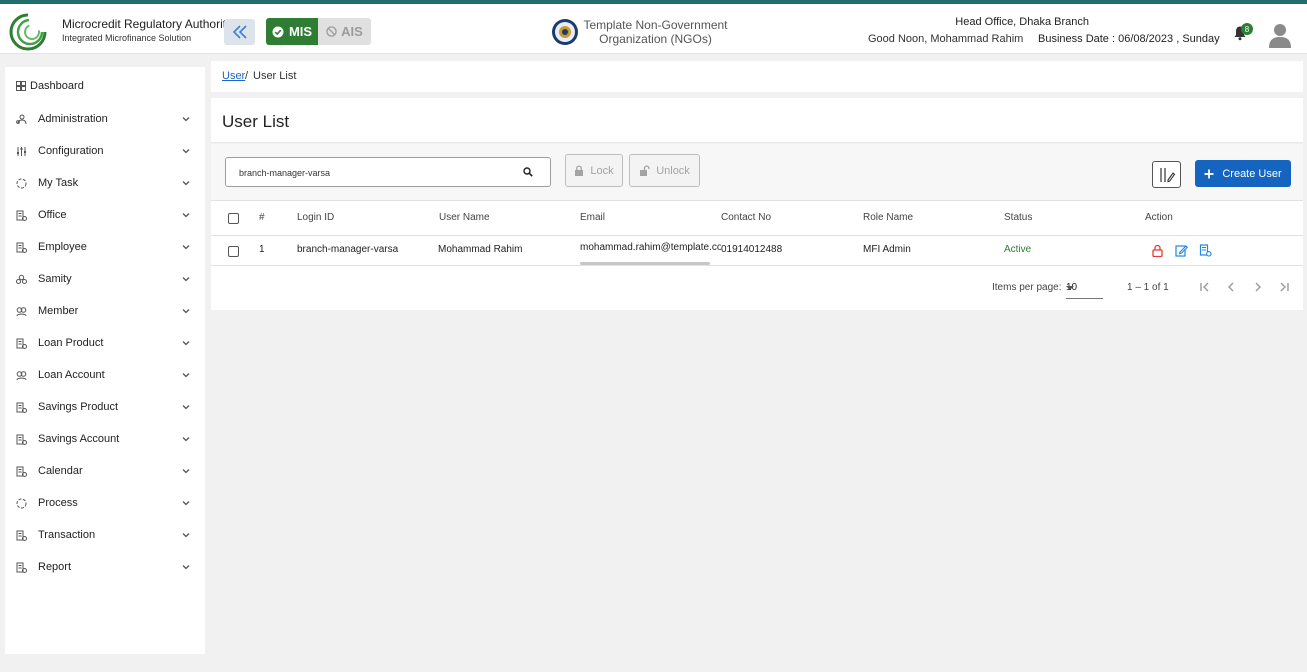 The width and height of the screenshot is (1307, 672). What do you see at coordinates (655, 25) in the screenshot?
I see `ngo-title-line1: Template Non-Government` at bounding box center [655, 25].